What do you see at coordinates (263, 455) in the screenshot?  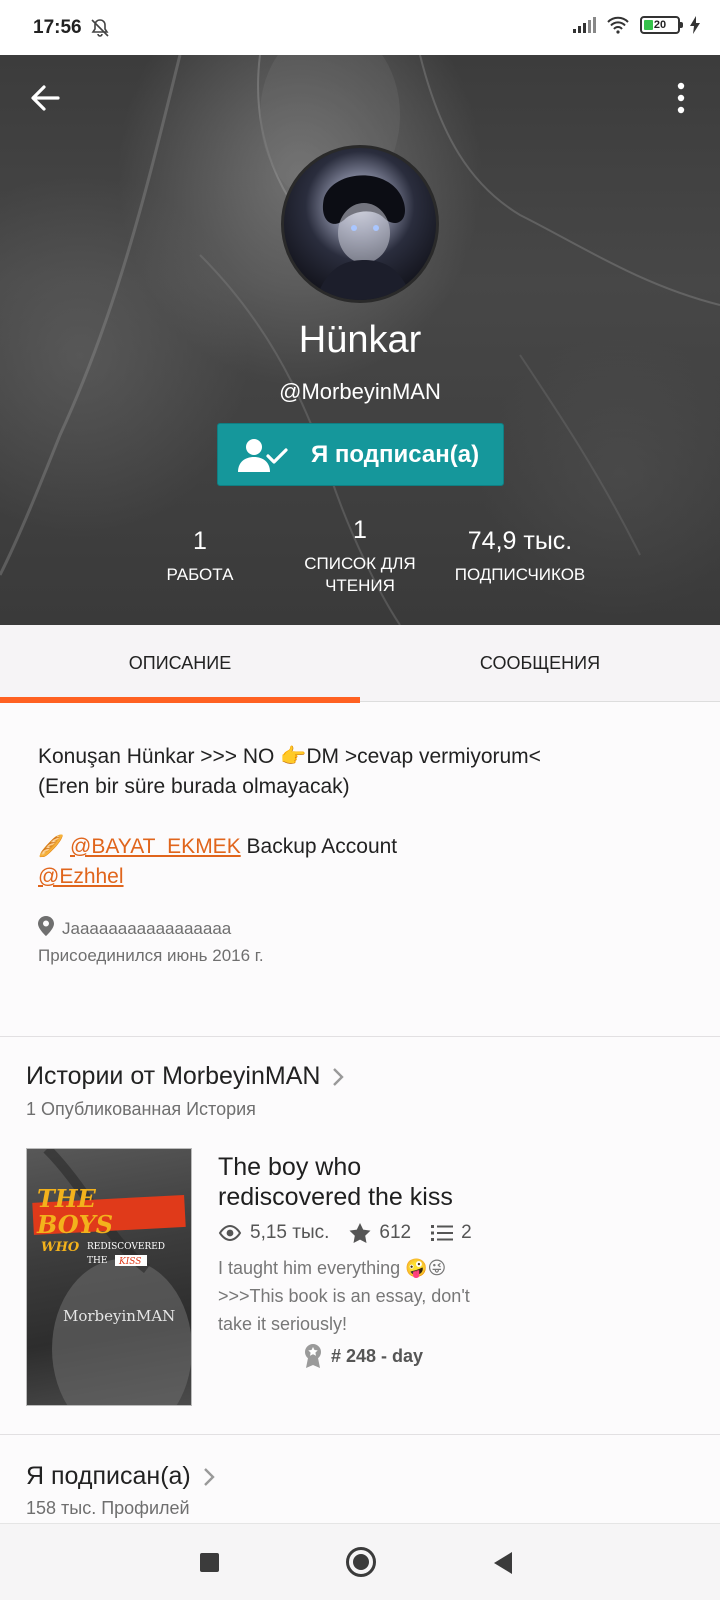 I see `user-check-icon` at bounding box center [263, 455].